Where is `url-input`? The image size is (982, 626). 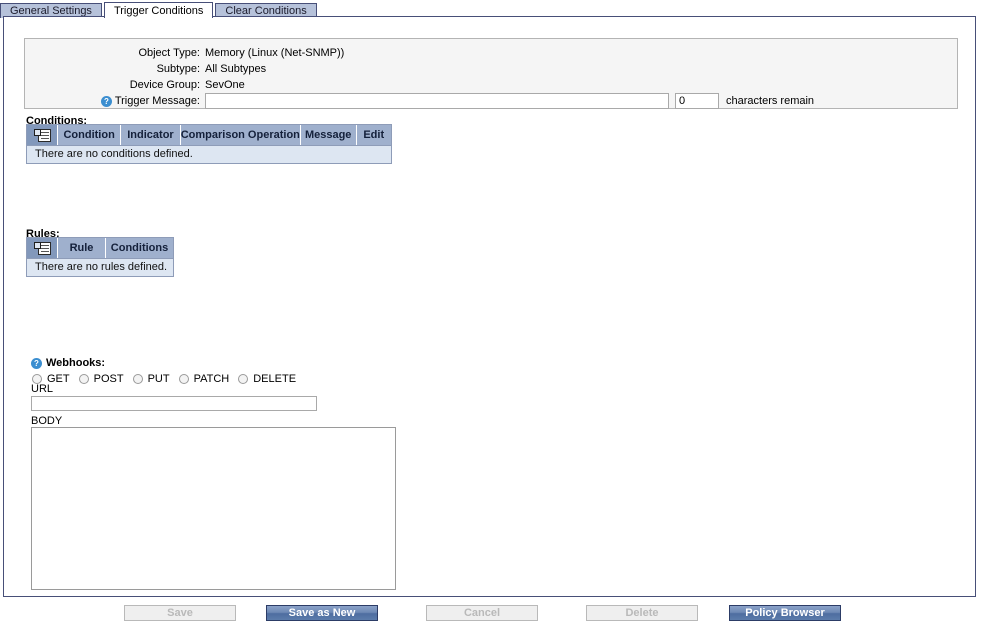 url-input is located at coordinates (174, 403).